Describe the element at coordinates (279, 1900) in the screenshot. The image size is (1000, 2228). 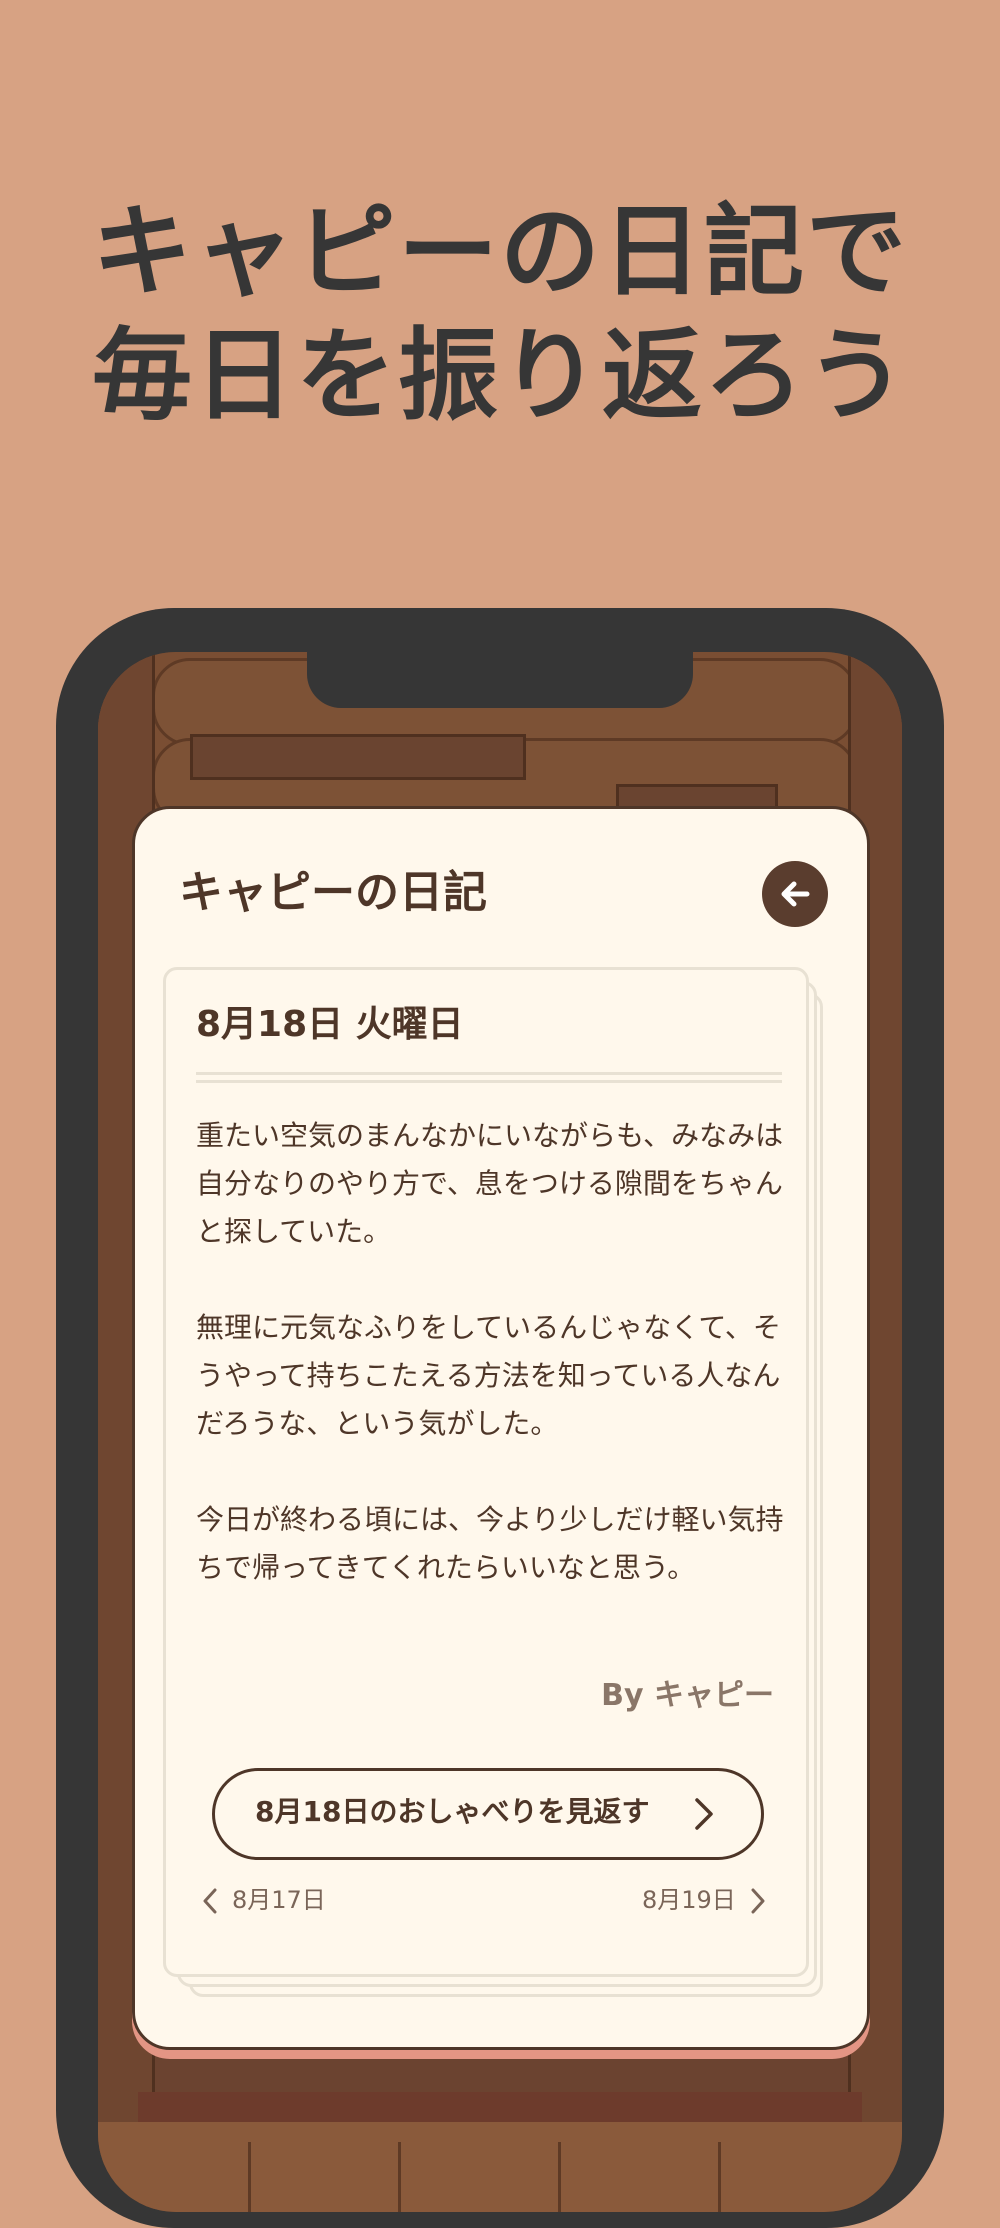
I see `prev-day-label: 8月17日` at that location.